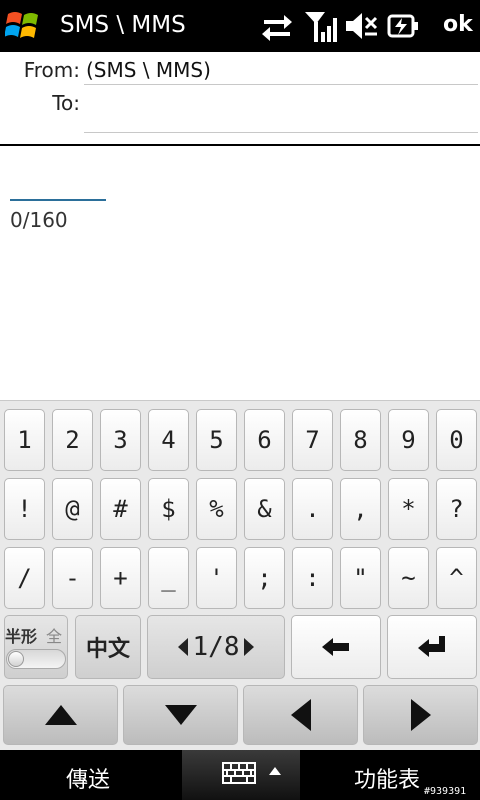 This screenshot has width=480, height=800. I want to click on symbol-key-8: ", so click(360, 578).